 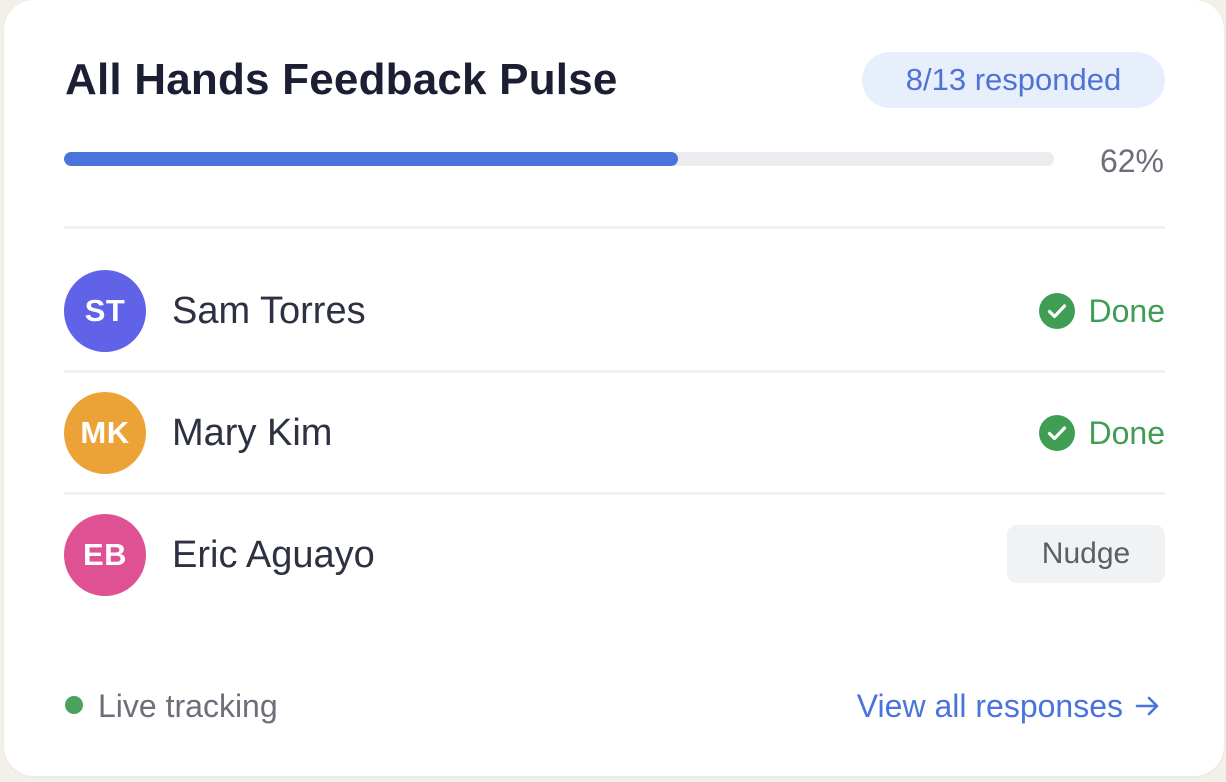 I want to click on live-status-dot, so click(x=74, y=705).